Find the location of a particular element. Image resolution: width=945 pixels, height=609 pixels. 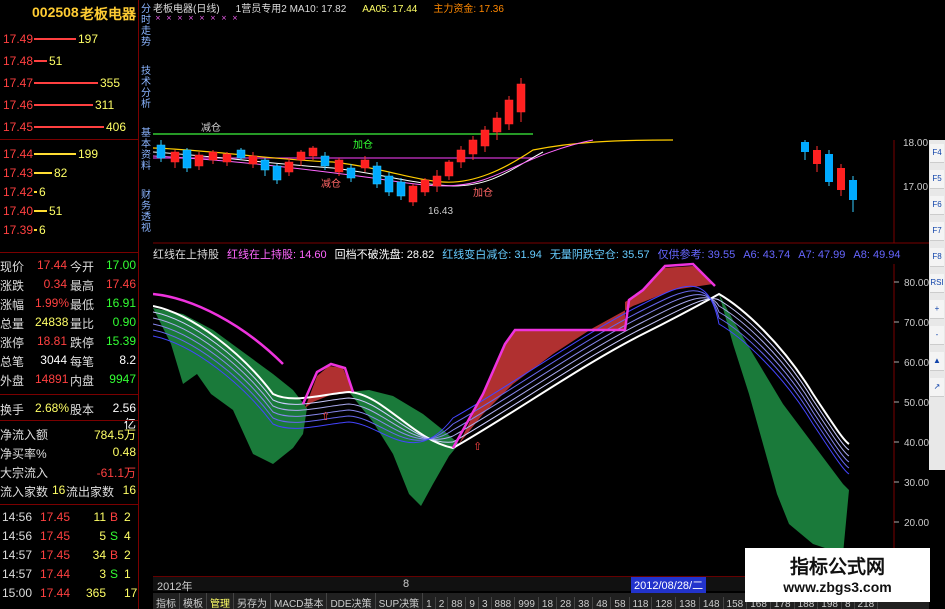

toolbar-button: - is located at coordinates (937, 335).